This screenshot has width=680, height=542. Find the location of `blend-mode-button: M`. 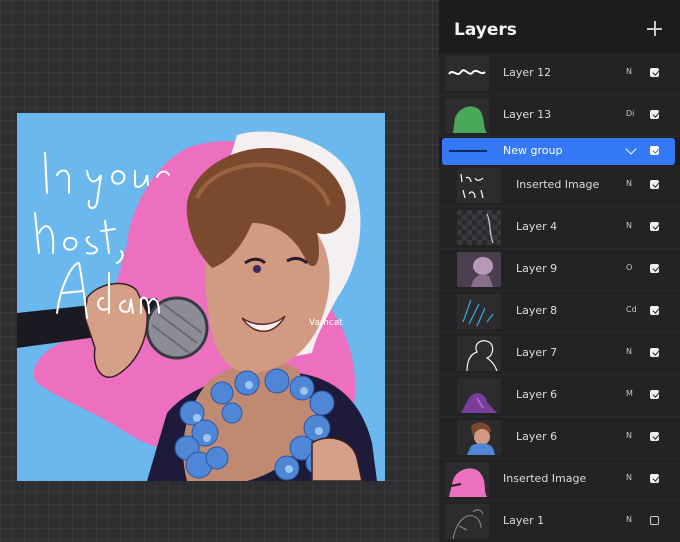

blend-mode-button: M is located at coordinates (629, 393).